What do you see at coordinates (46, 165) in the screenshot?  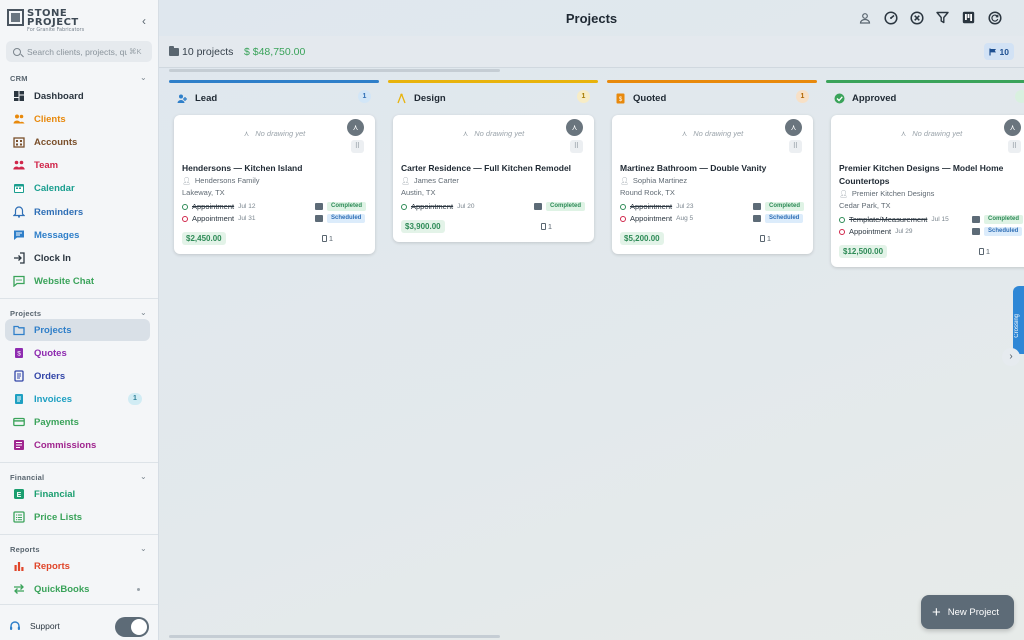 I see `sidebar-item-label: Team` at bounding box center [46, 165].